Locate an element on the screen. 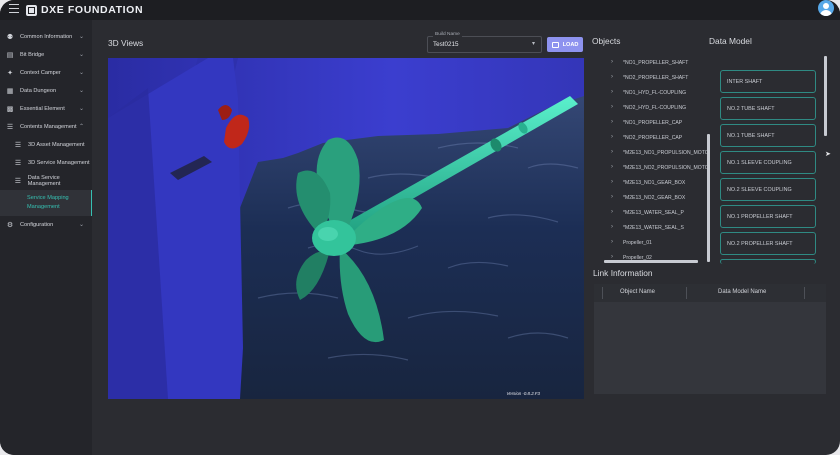  database-icon: ▦ is located at coordinates (10, 91).